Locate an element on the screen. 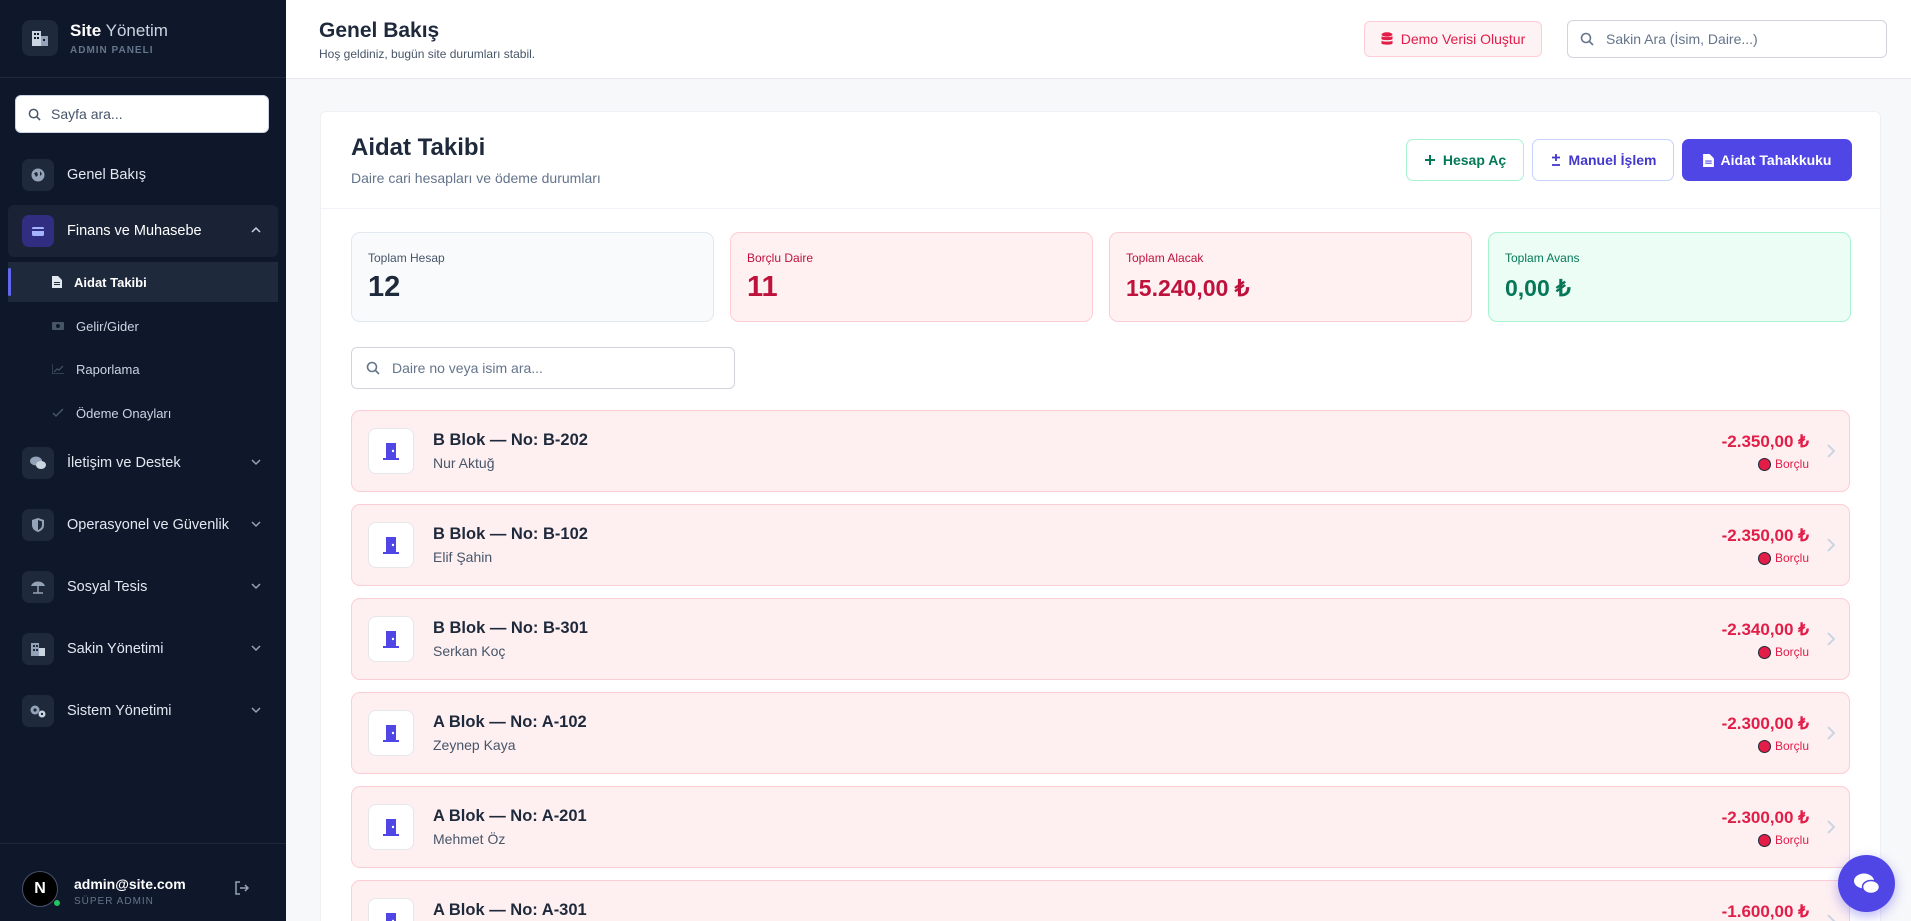  sidebar-subitem-dues: Aidat Takibi is located at coordinates (143, 282).